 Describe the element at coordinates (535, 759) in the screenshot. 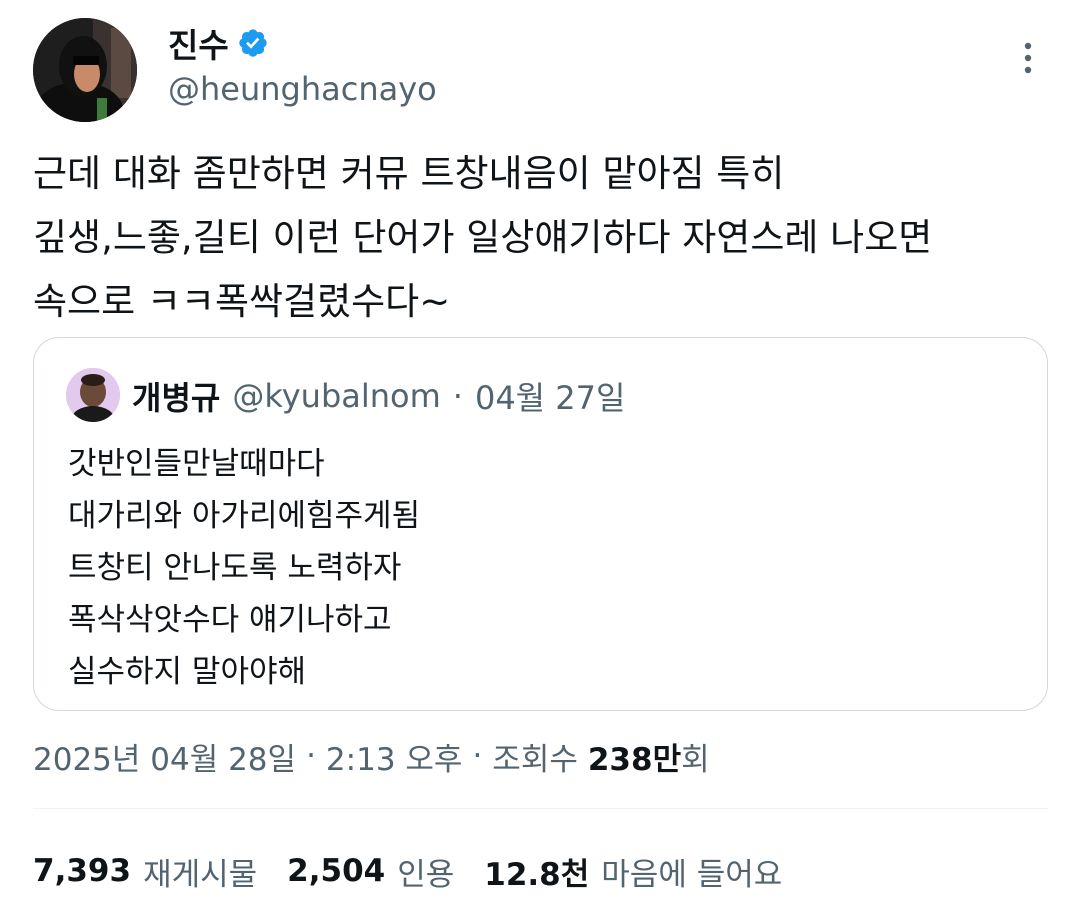

I see `views-label: 조회수` at that location.